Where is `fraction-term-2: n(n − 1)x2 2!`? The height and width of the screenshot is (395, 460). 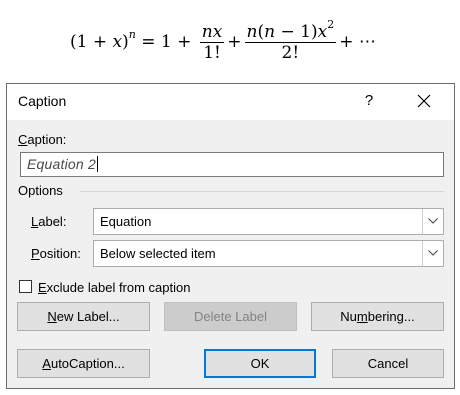 fraction-term-2: n(n − 1)x2 2! is located at coordinates (290, 40).